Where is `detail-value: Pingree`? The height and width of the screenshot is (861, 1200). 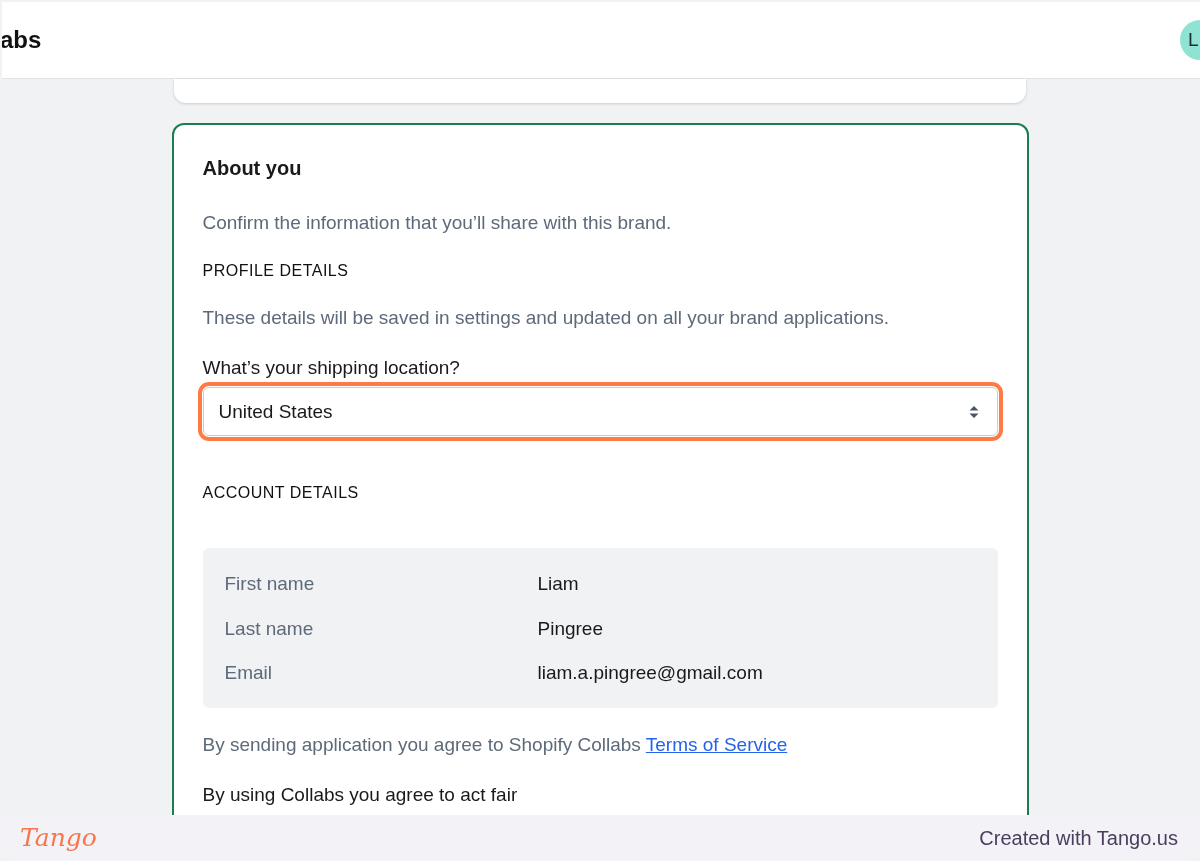
detail-value: Pingree is located at coordinates (570, 628).